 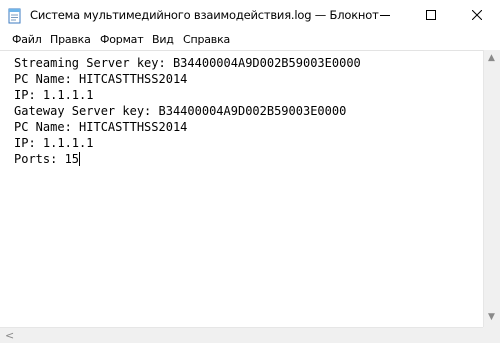 I want to click on maximize-button, so click(x=431, y=15).